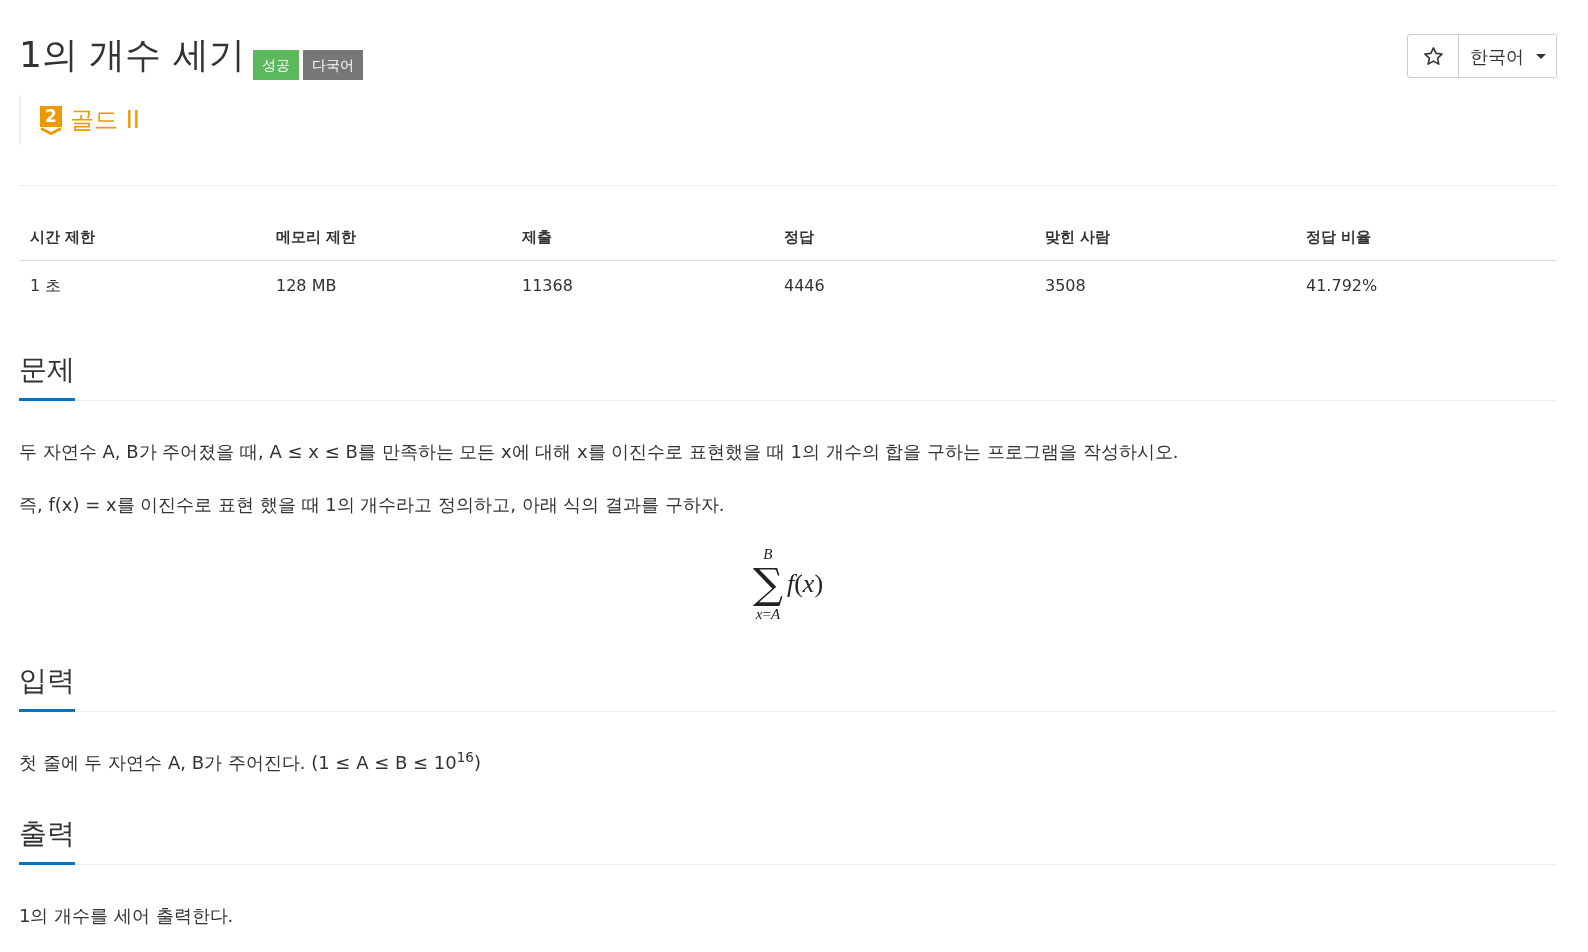 The width and height of the screenshot is (1588, 952). What do you see at coordinates (275, 65) in the screenshot?
I see `status-label: 성공` at bounding box center [275, 65].